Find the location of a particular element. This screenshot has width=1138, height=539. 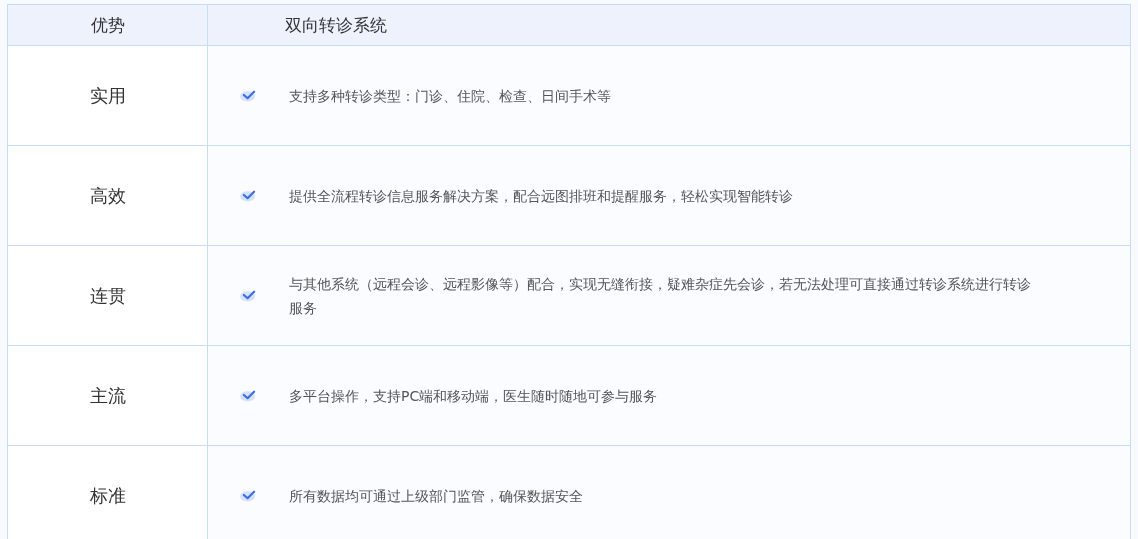

table-cell-text: 与其他系统（远程会诊、远程影像等）配合，实现无缝衔接，疑难杂症先会诊，若无法处理可直接通过转诊系统进行转诊服务 is located at coordinates (660, 296).